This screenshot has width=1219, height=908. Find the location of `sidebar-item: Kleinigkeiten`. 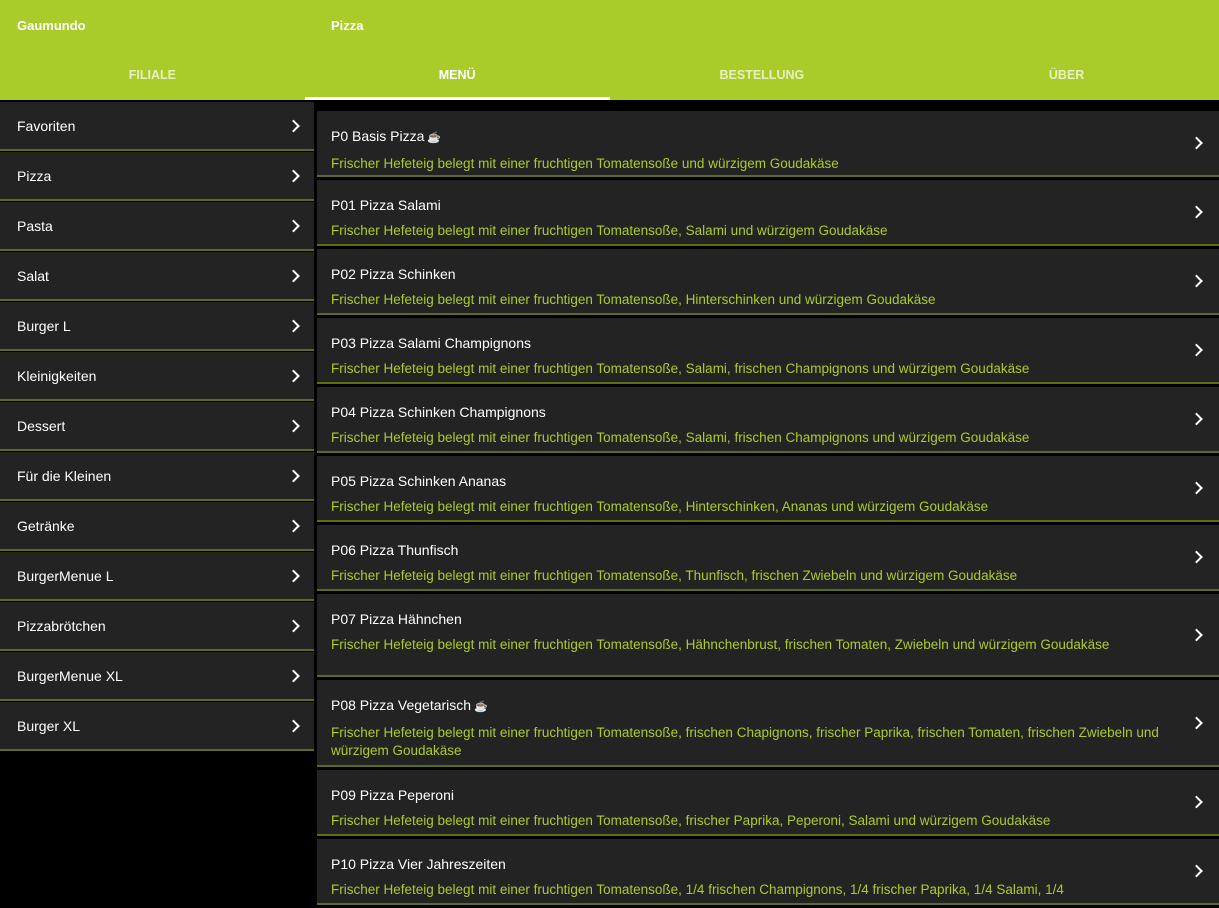

sidebar-item: Kleinigkeiten is located at coordinates (157, 376).